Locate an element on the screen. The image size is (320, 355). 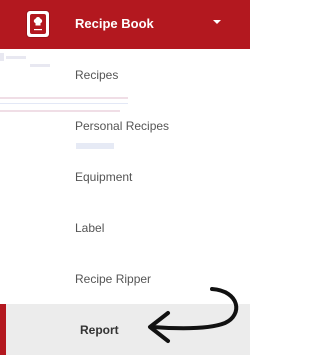
caret-down-icon is located at coordinates (217, 22).